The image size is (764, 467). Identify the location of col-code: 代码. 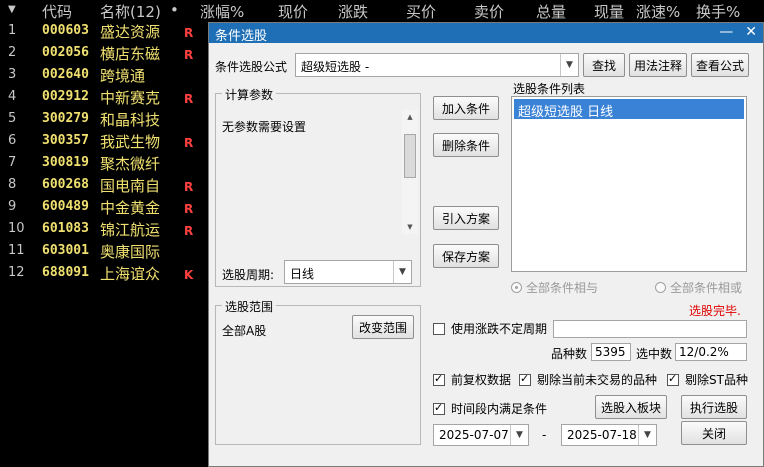
(57, 11).